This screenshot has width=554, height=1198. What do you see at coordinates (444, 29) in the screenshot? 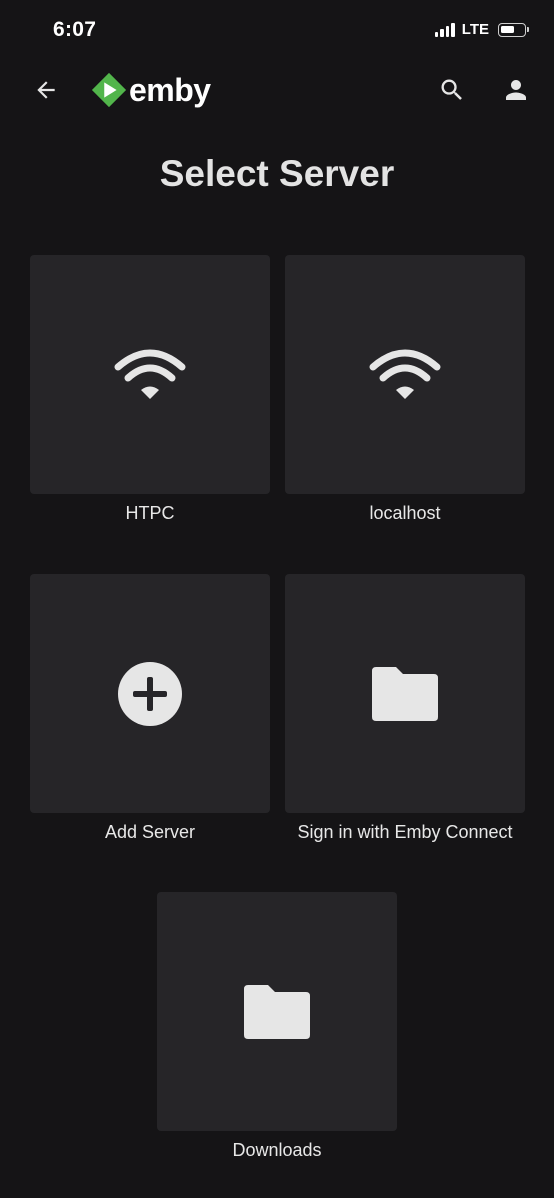
I see `cellular-signal-icon` at bounding box center [444, 29].